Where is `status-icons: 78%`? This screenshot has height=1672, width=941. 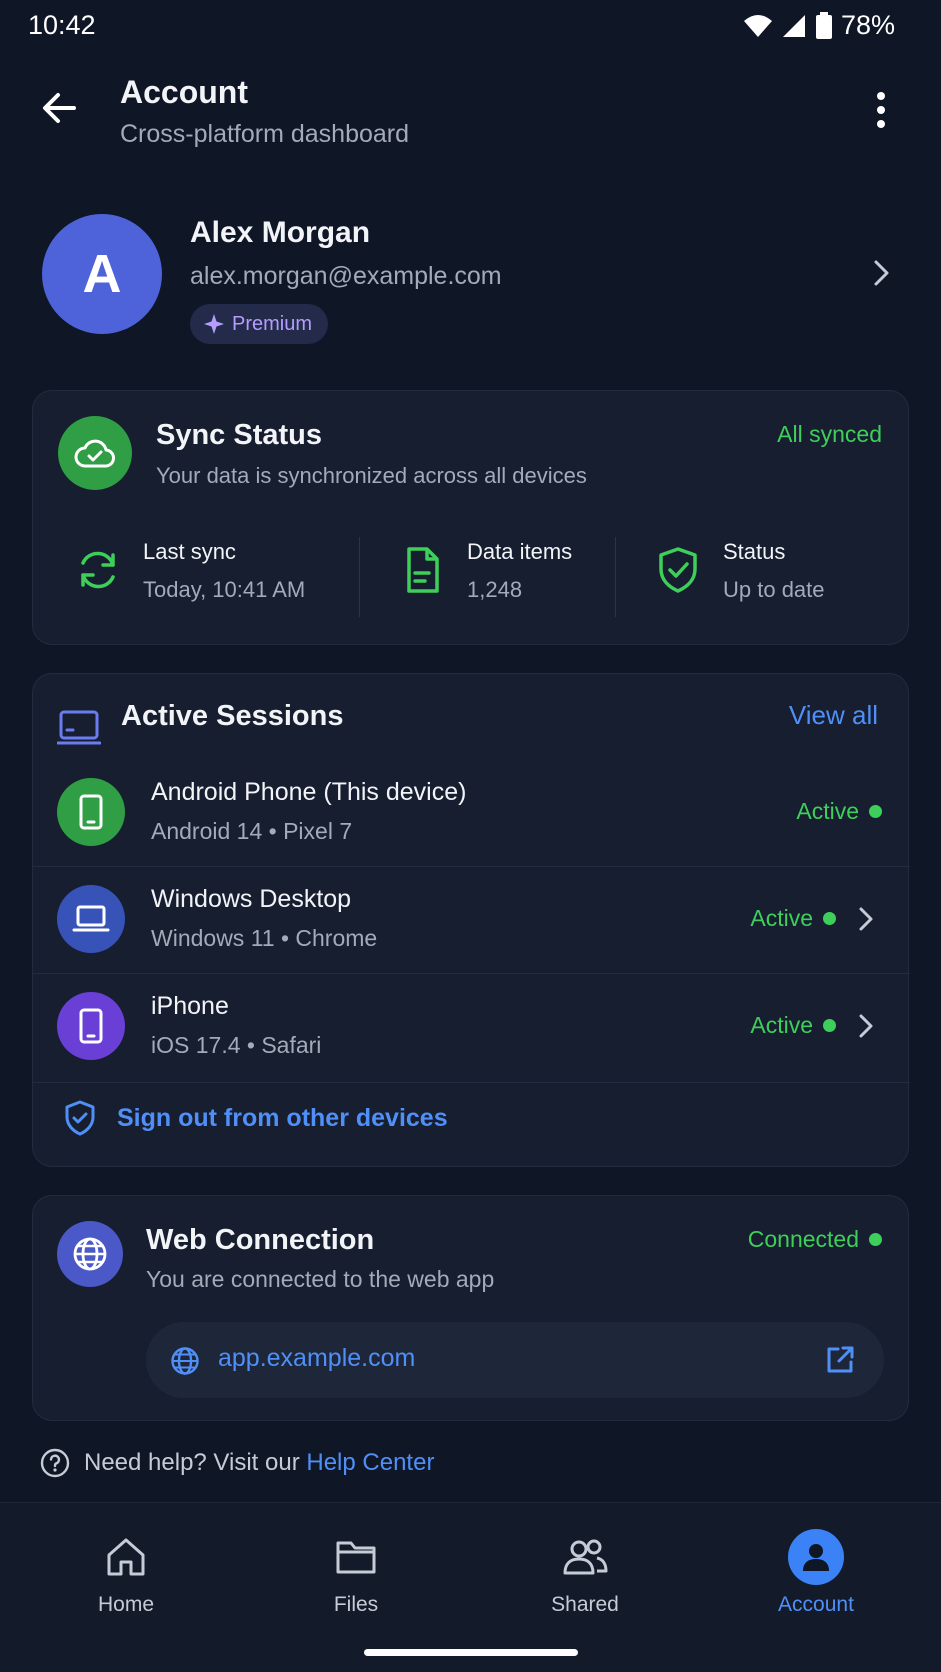
status-icons: 78% is located at coordinates (819, 25).